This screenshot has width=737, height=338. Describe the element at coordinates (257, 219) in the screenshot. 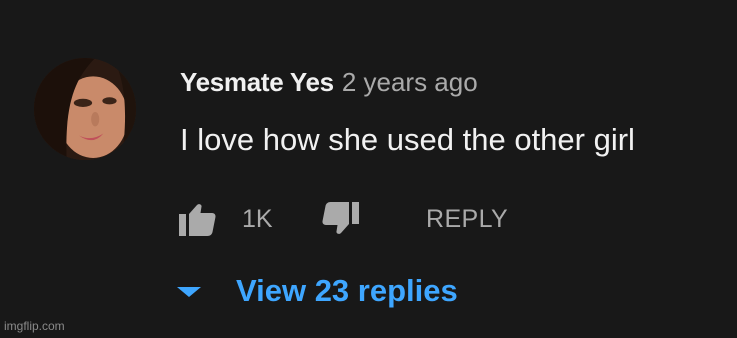

I see `like-count: 1K` at that location.